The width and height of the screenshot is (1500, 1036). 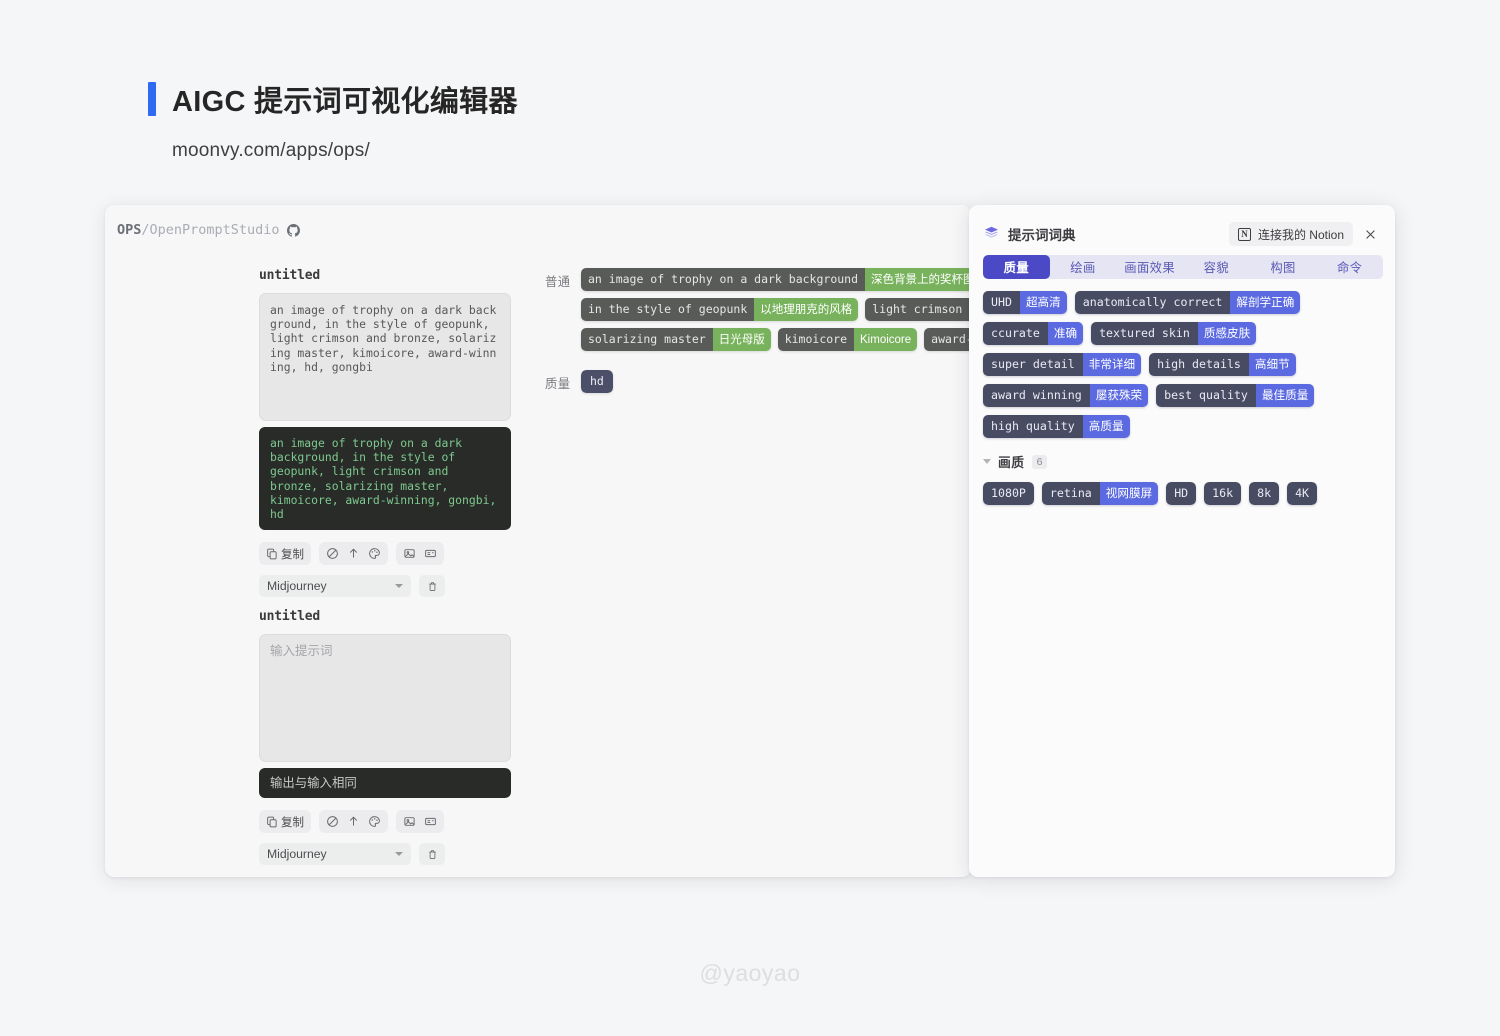 I want to click on token-chip-en: award-winning, so click(x=947, y=339).